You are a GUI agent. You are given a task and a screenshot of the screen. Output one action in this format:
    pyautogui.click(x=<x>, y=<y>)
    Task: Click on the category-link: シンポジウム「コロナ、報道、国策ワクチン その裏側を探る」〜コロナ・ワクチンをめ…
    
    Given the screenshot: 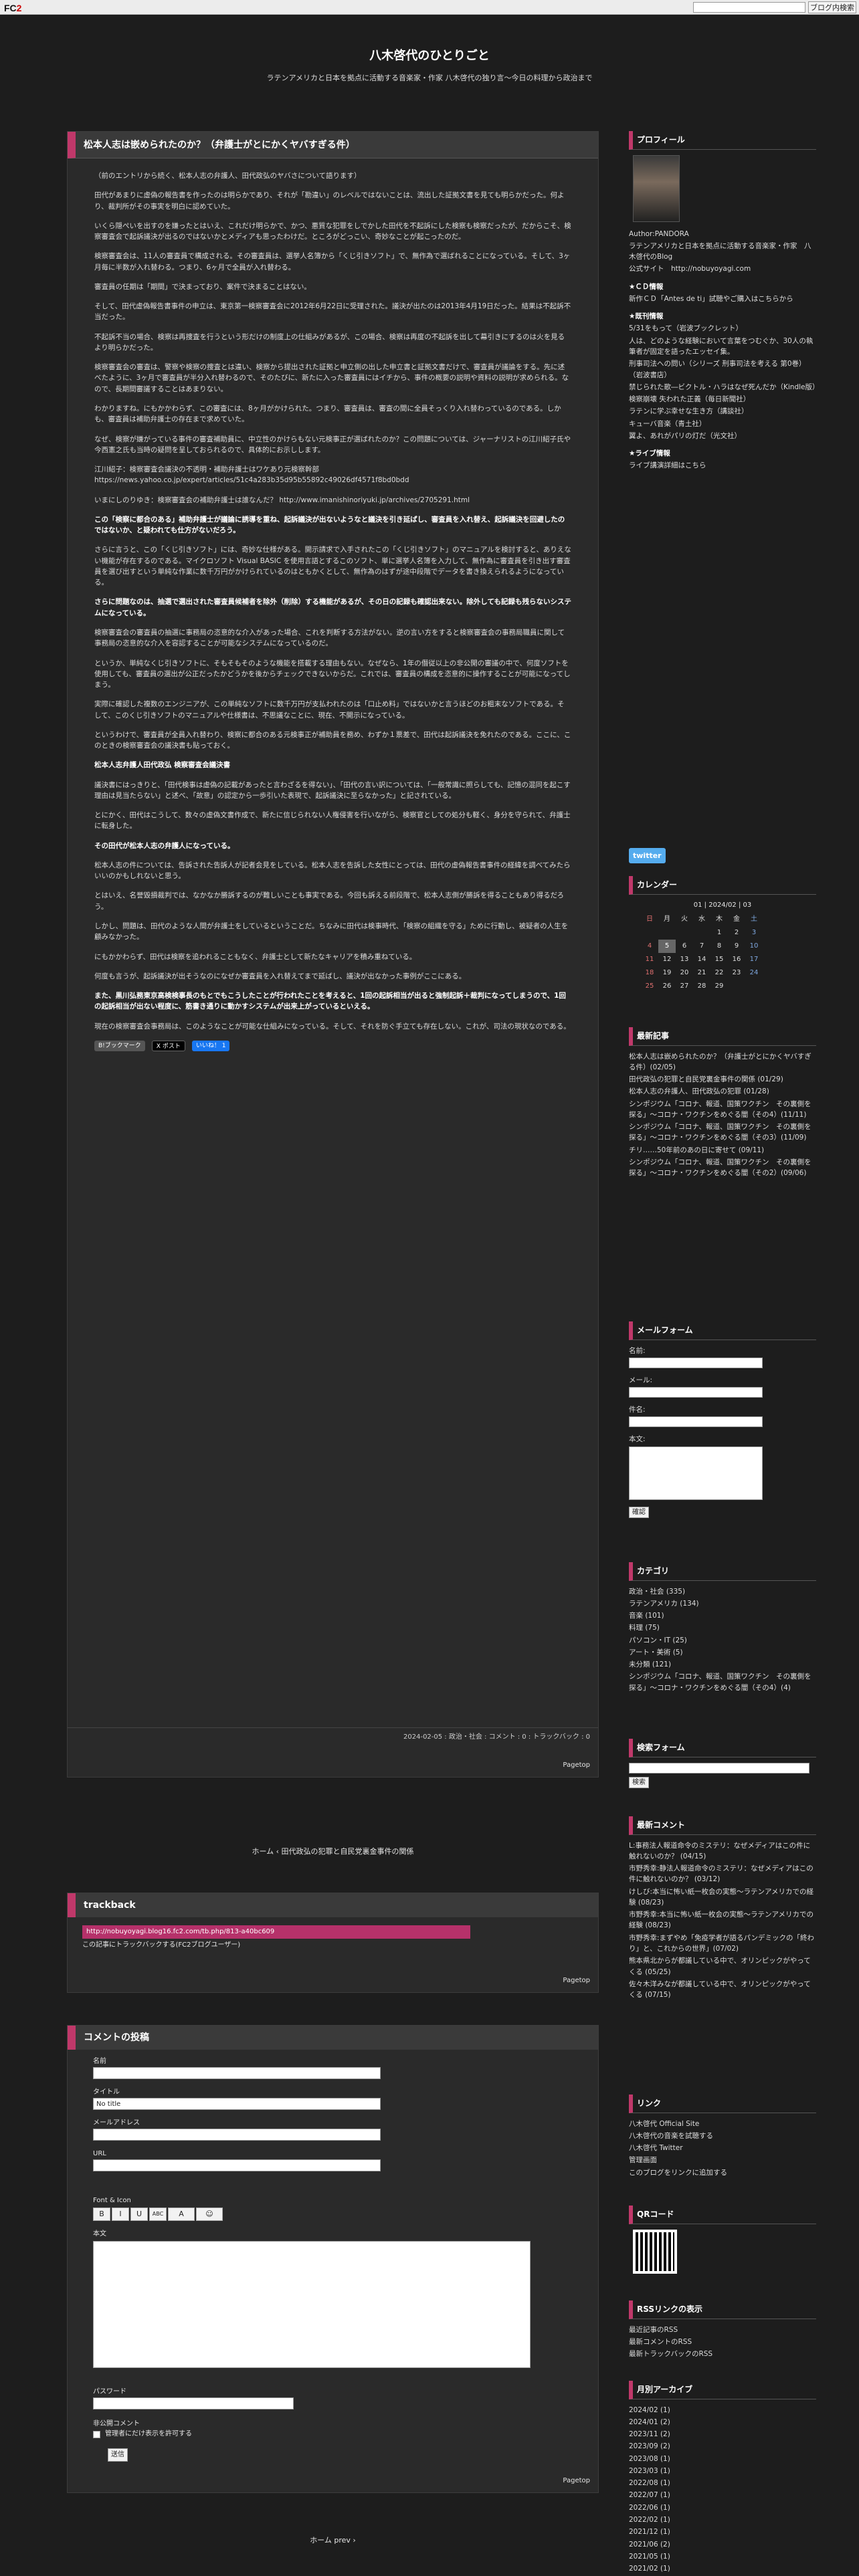 What is the action you would take?
    pyautogui.click(x=723, y=1682)
    